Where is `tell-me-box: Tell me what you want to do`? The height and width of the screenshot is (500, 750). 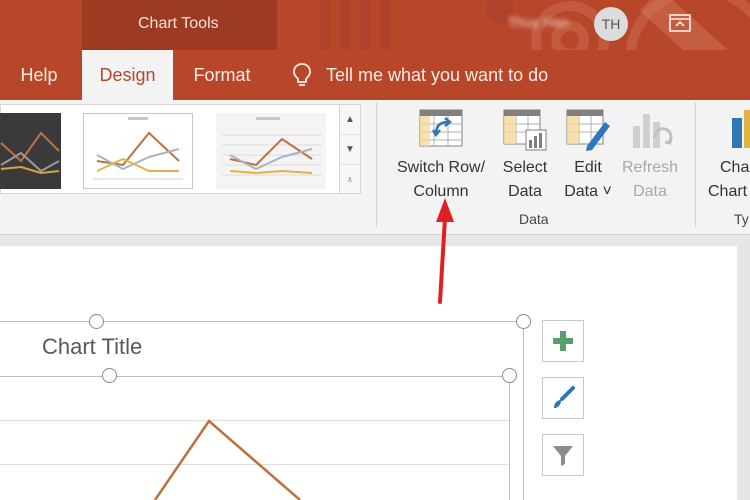
tell-me-box: Tell me what you want to do is located at coordinates (420, 75).